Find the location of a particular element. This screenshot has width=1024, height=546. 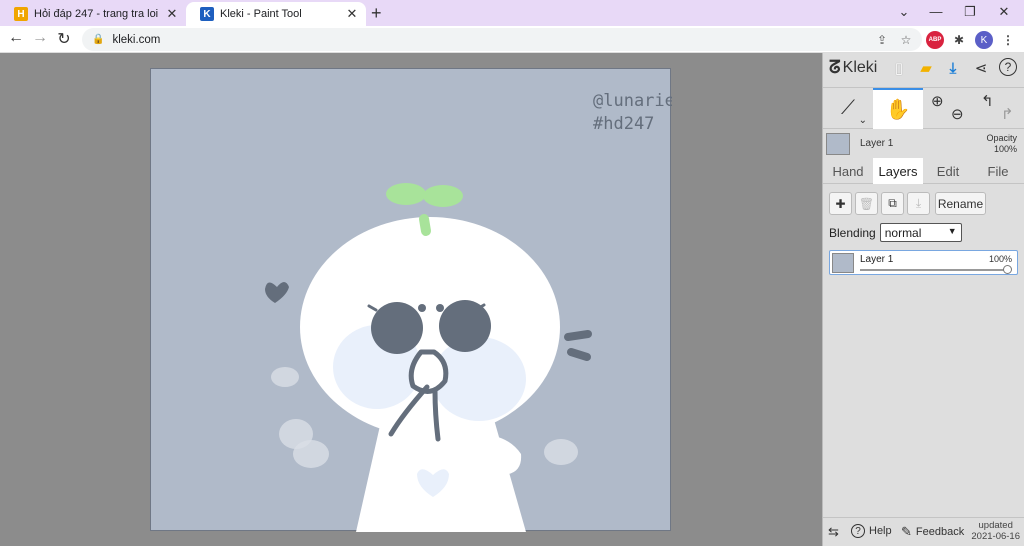

minimize-button: — is located at coordinates (936, 11).